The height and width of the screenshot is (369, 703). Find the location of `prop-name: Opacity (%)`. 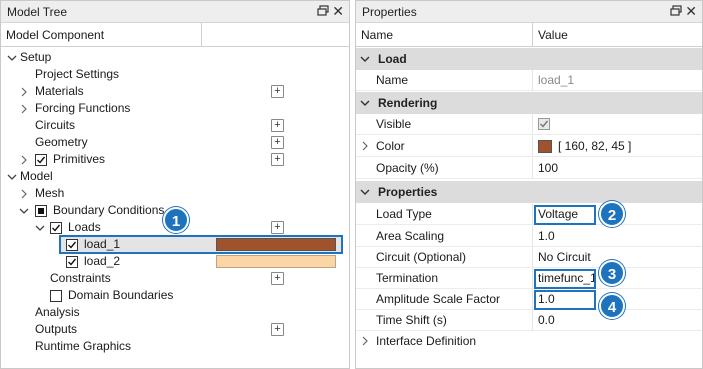

prop-name: Opacity (%) is located at coordinates (407, 168).